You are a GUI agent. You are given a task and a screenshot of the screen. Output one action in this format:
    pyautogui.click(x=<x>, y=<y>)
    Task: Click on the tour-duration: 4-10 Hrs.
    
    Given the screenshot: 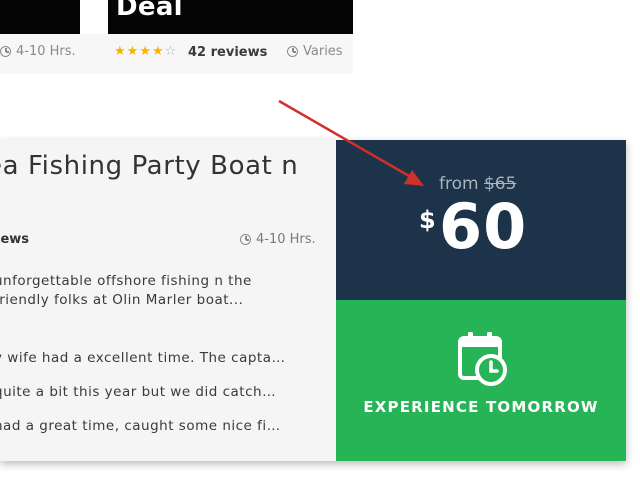 What is the action you would take?
    pyautogui.click(x=278, y=239)
    